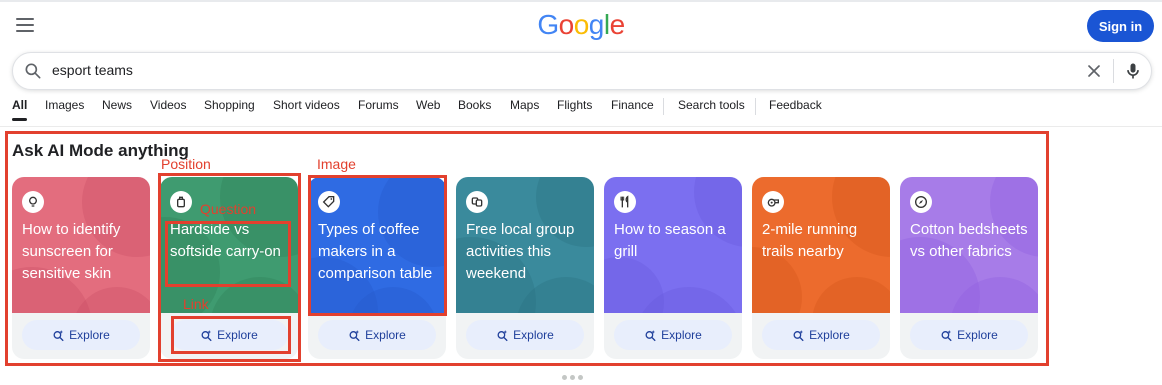 This screenshot has width=1162, height=385. Describe the element at coordinates (336, 164) in the screenshot. I see `annotation-image: Image` at that location.